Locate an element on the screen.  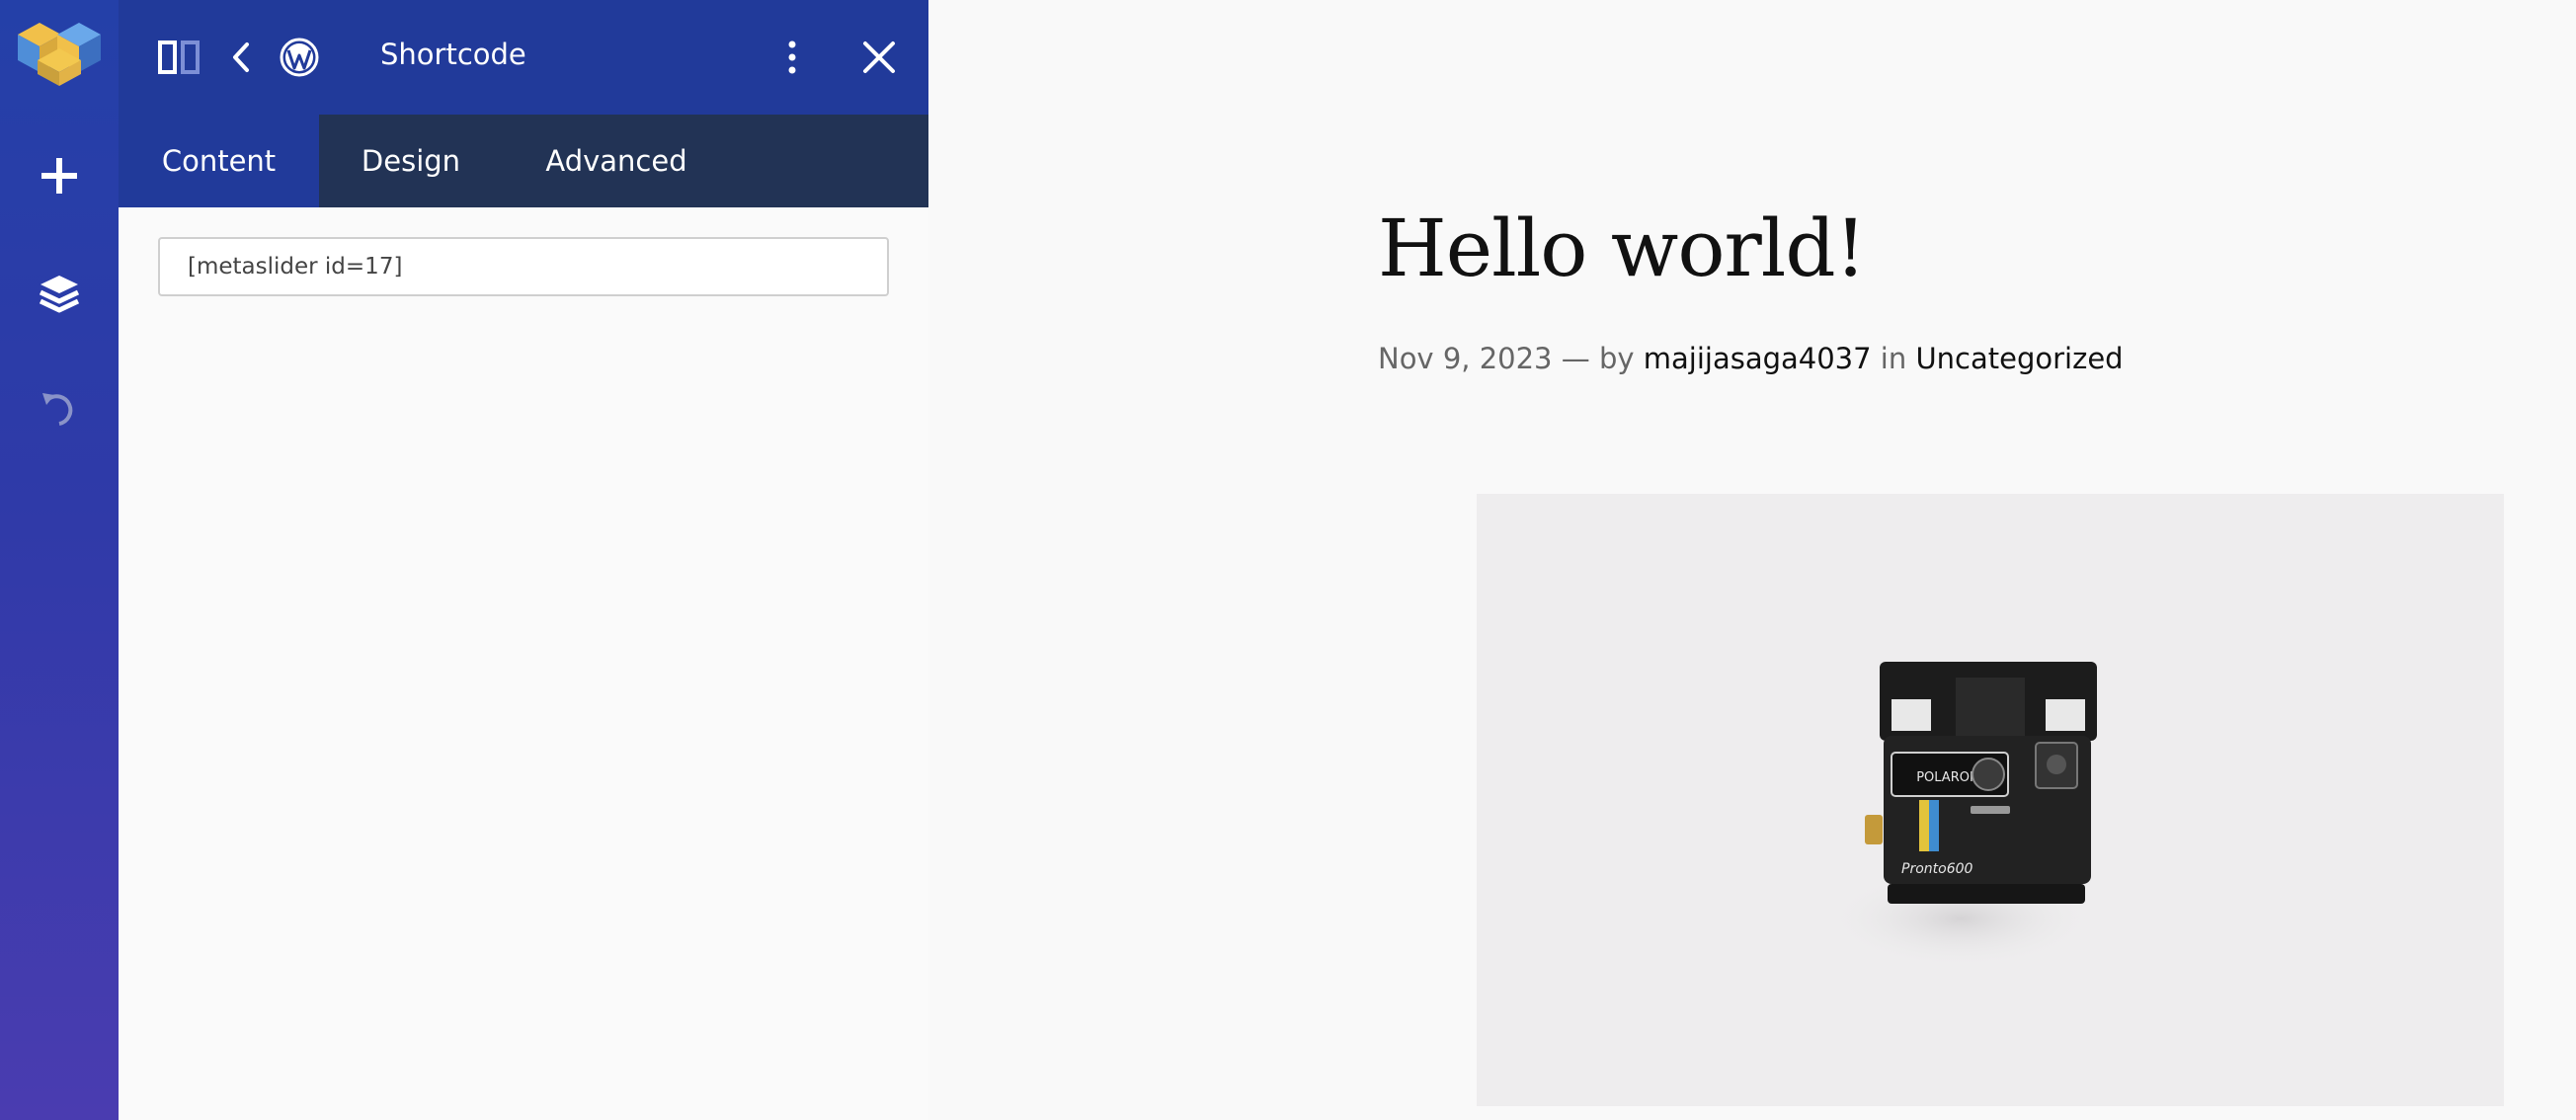
builder-logo-icon is located at coordinates (59, 54).